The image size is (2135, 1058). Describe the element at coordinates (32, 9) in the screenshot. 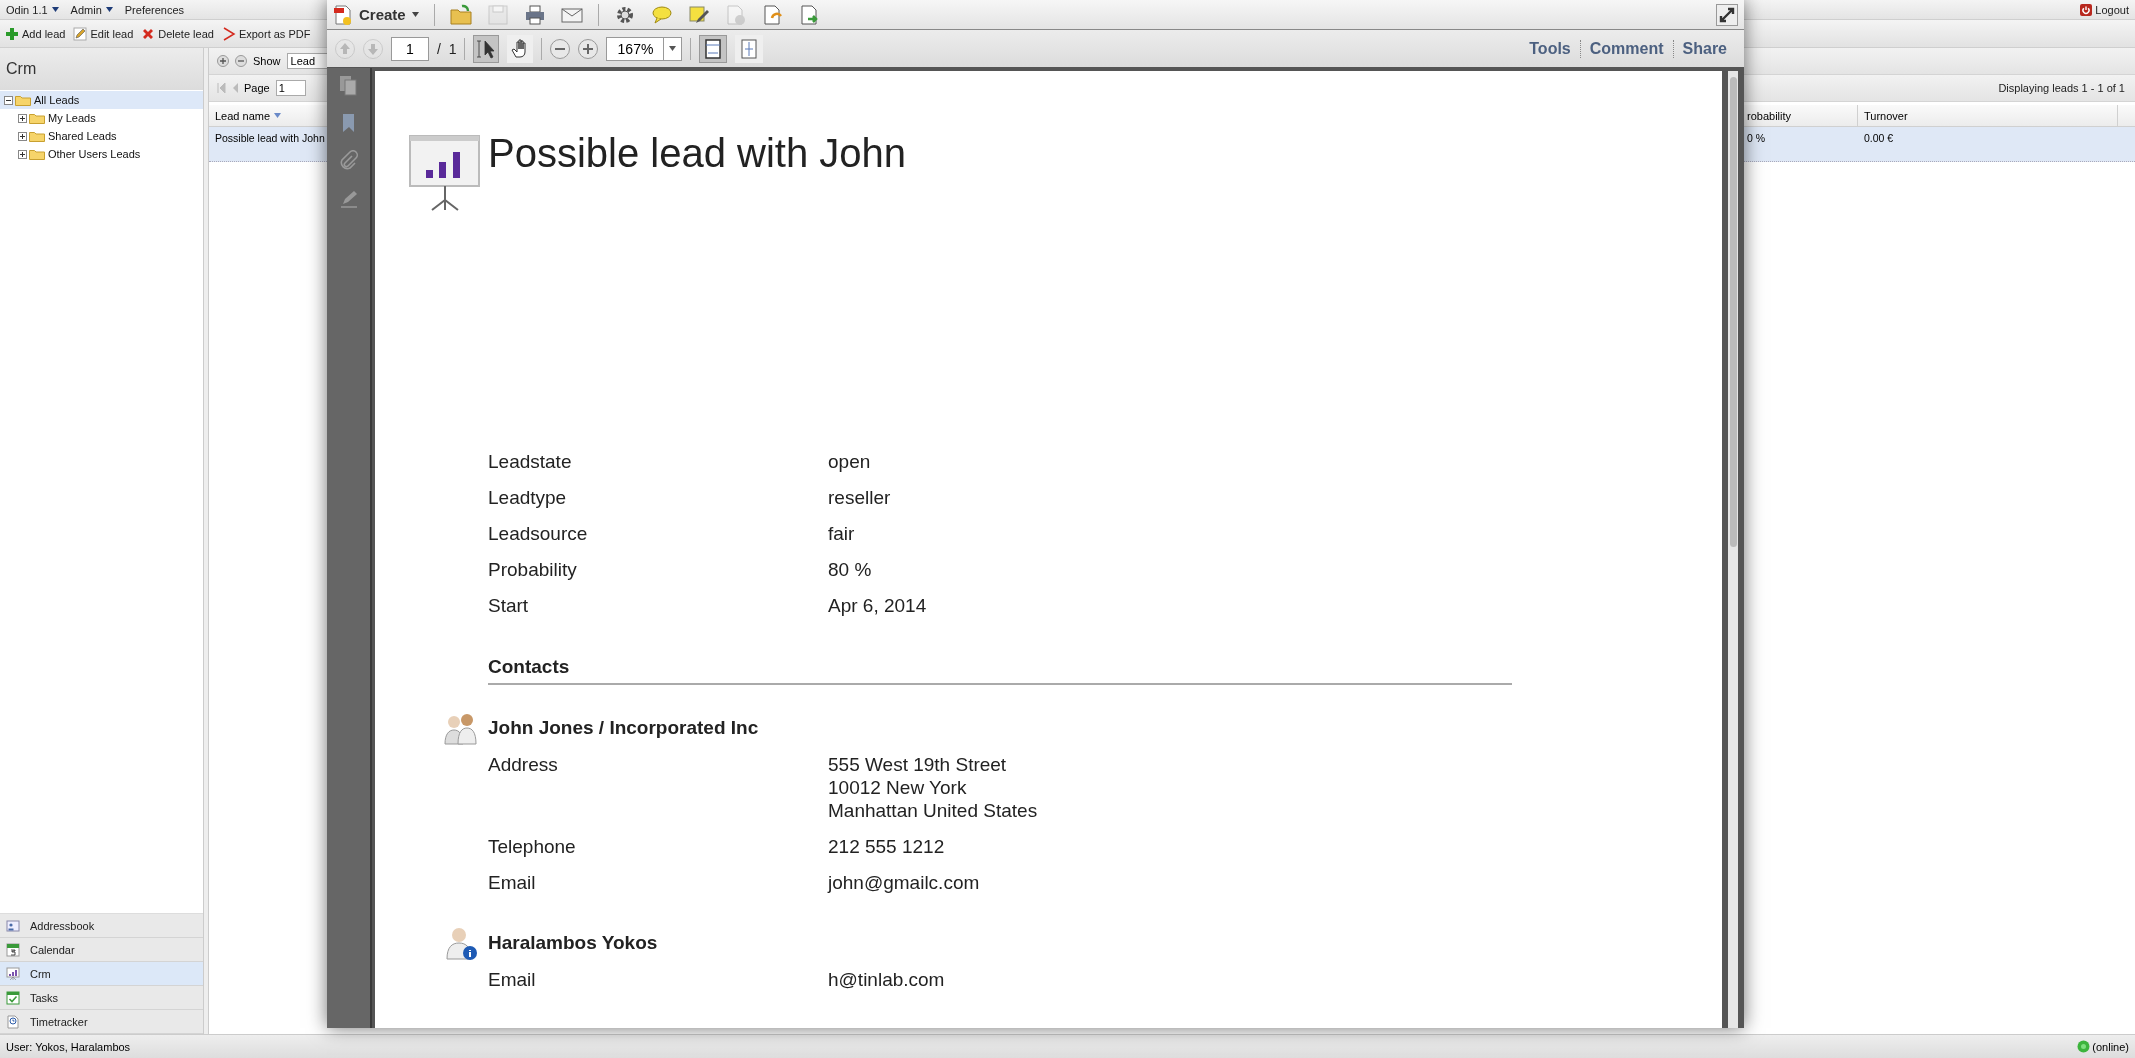

I see `menu-item: Odin 1.1` at that location.